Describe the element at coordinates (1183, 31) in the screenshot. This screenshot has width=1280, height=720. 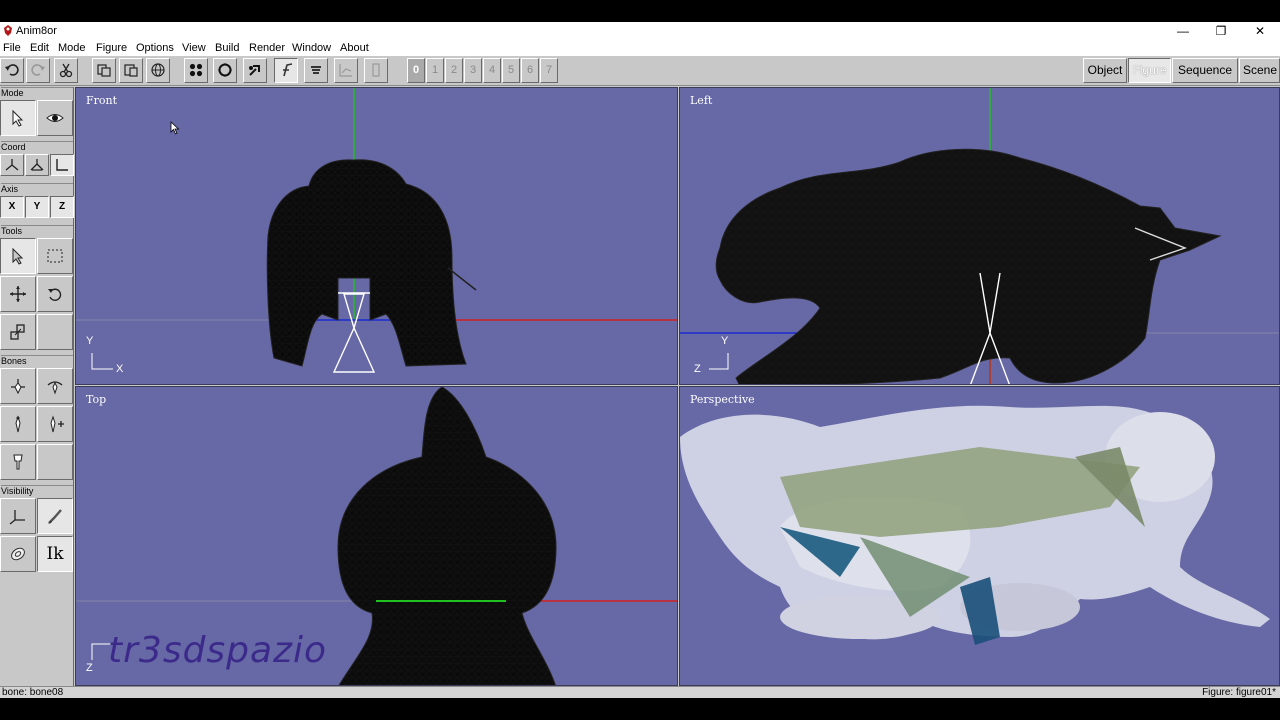
I see `minimize-button: —` at that location.